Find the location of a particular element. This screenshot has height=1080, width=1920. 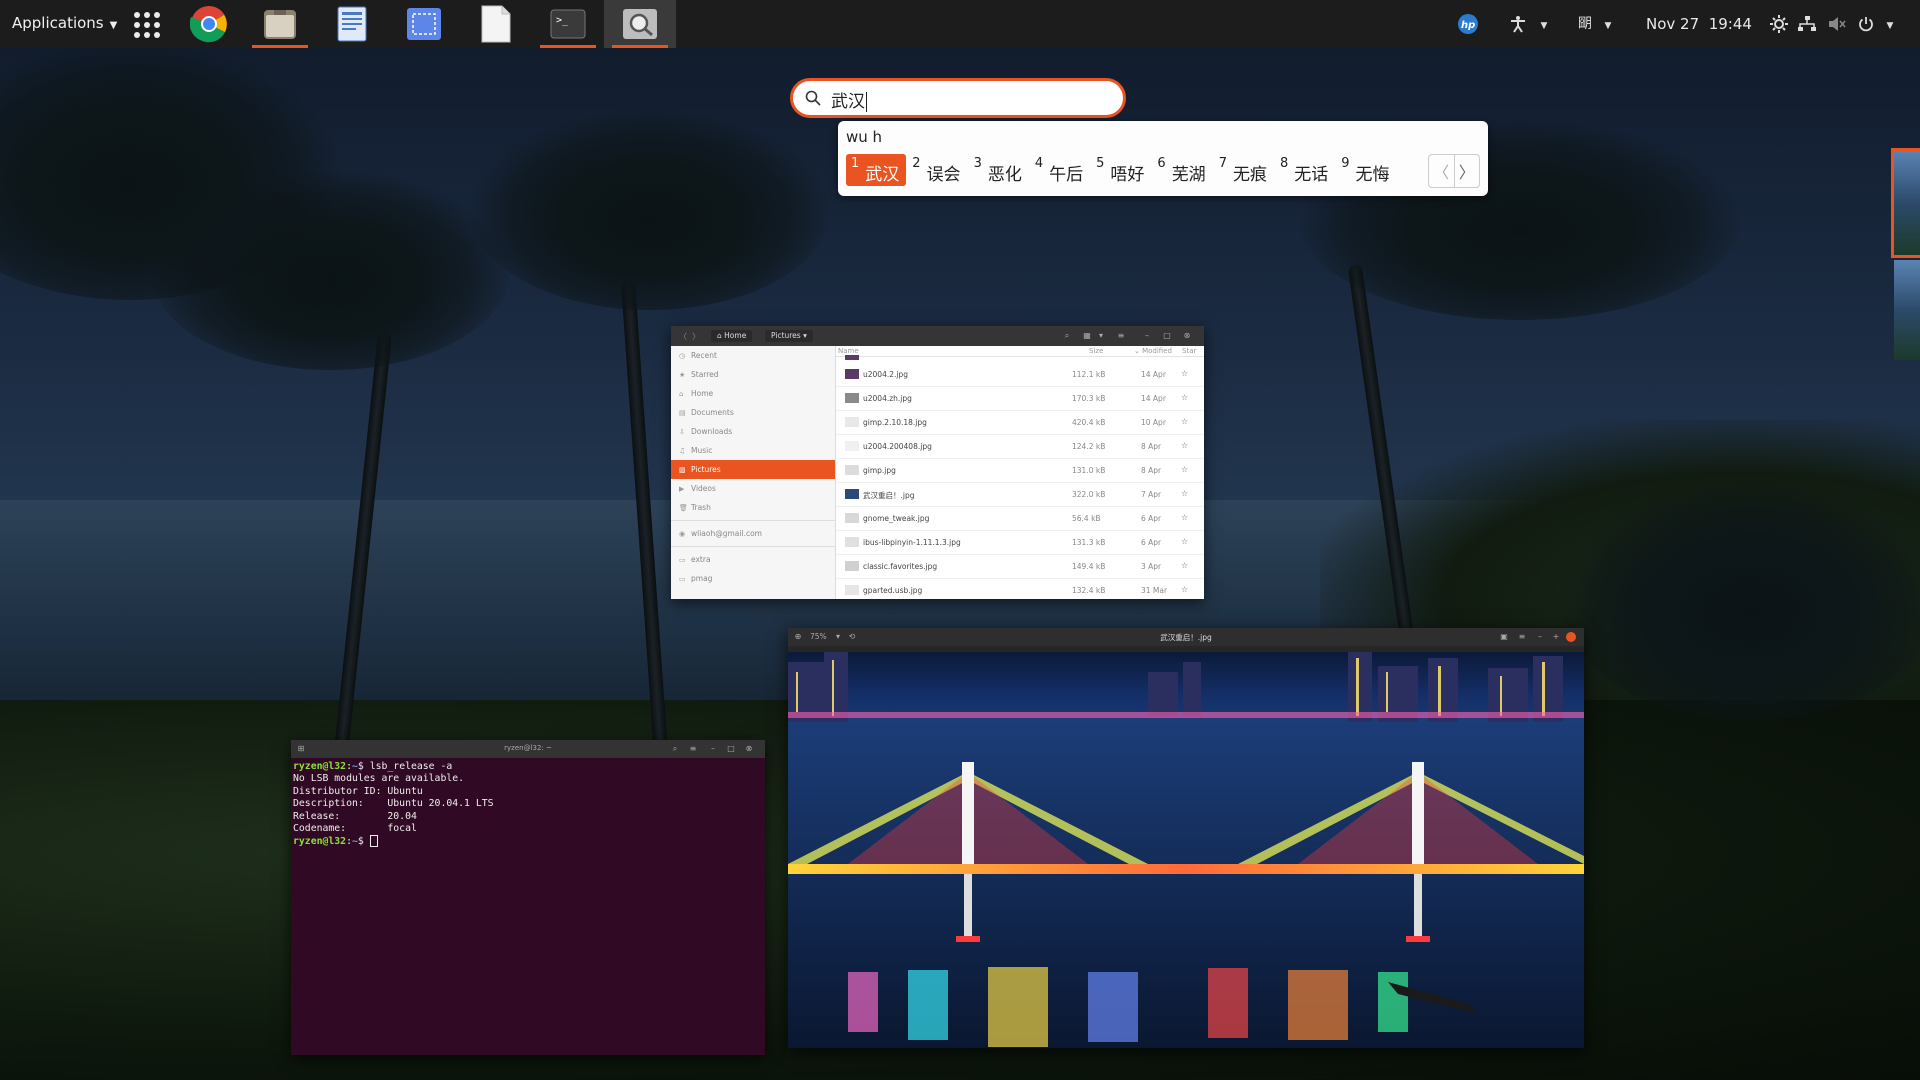

file-row: gimp.2.10.18.jpg 420.4 kB 10 Apr ☆ is located at coordinates (1020, 423).